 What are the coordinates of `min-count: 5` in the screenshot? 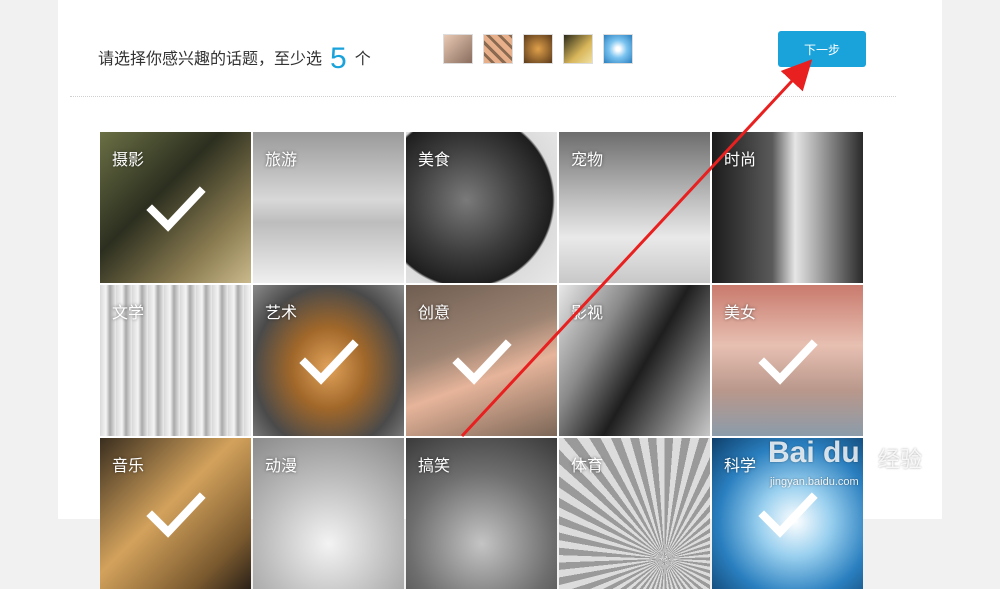 It's located at (338, 58).